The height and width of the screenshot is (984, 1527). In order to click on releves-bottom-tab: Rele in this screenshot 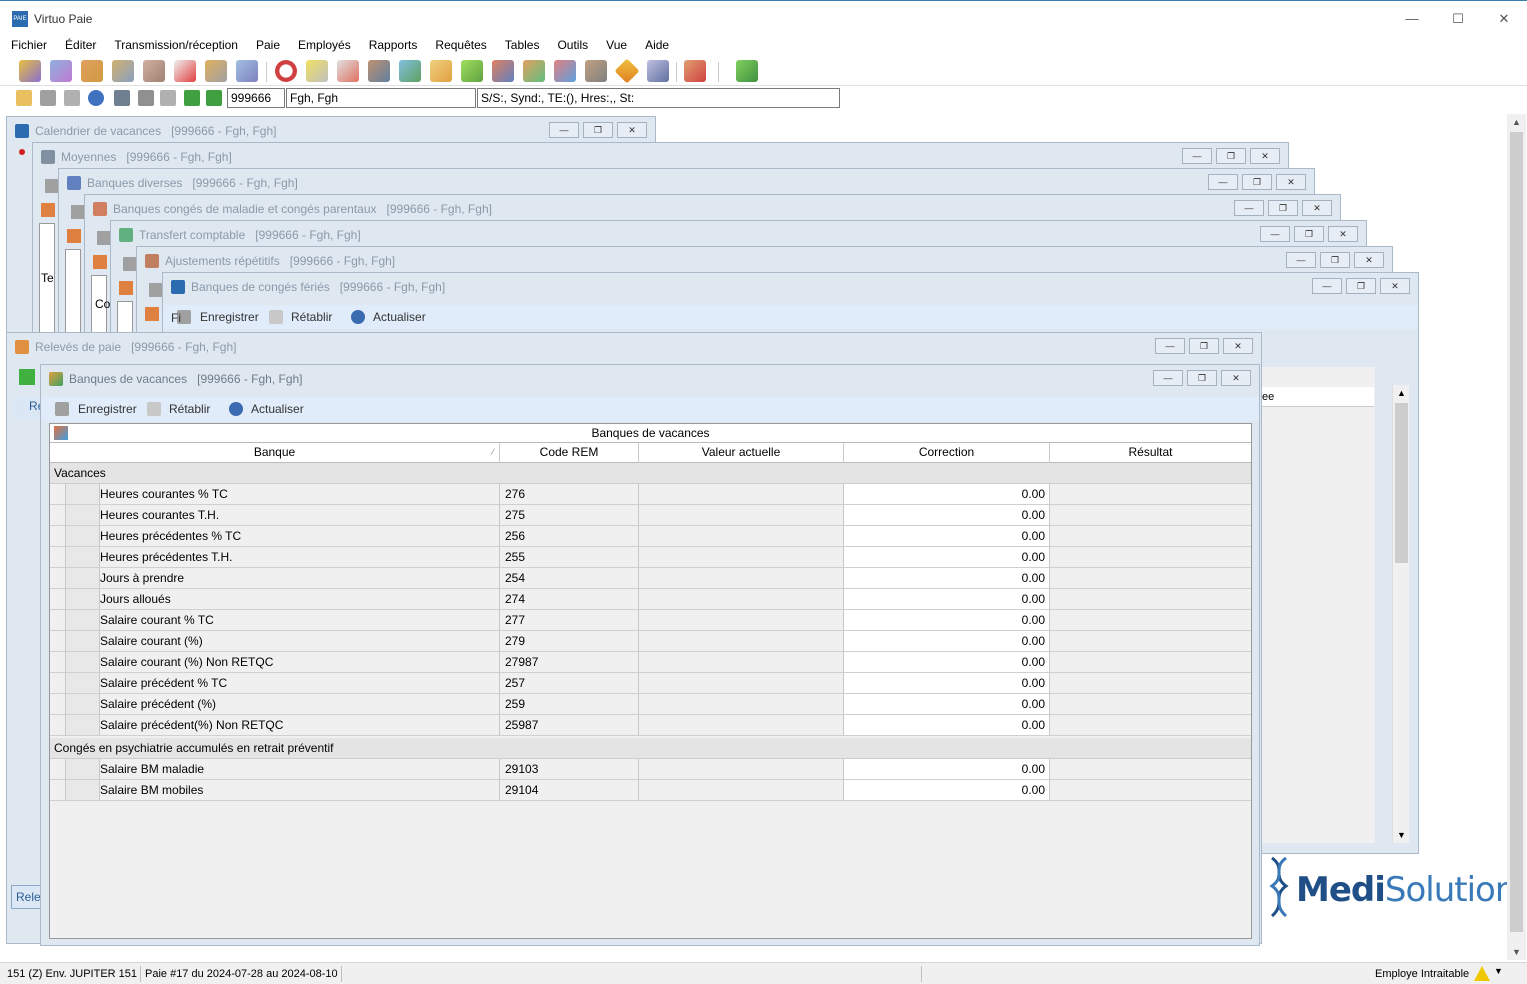, I will do `click(27, 897)`.